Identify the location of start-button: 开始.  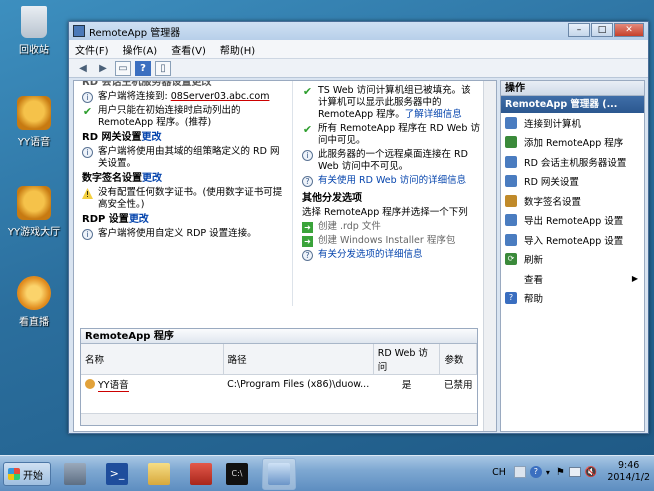
(27, 474).